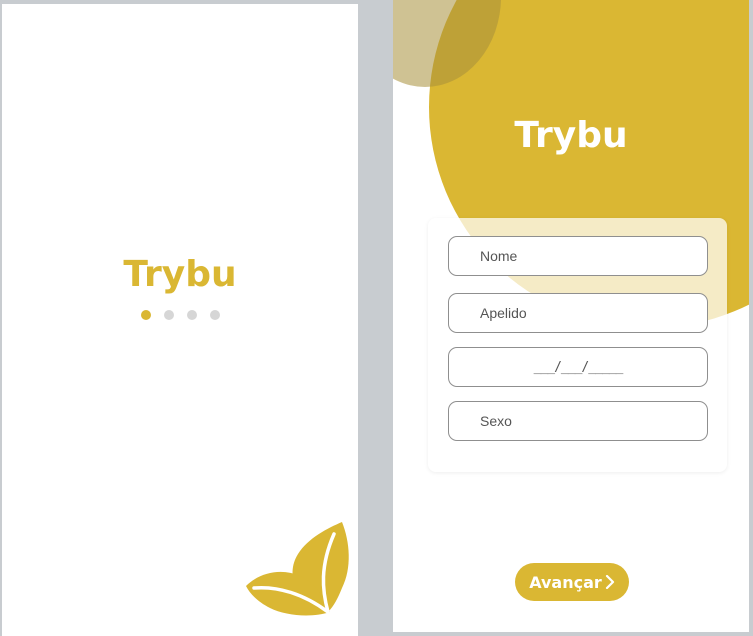 This screenshot has width=753, height=636. Describe the element at coordinates (578, 367) in the screenshot. I see `birthdate-input` at that location.